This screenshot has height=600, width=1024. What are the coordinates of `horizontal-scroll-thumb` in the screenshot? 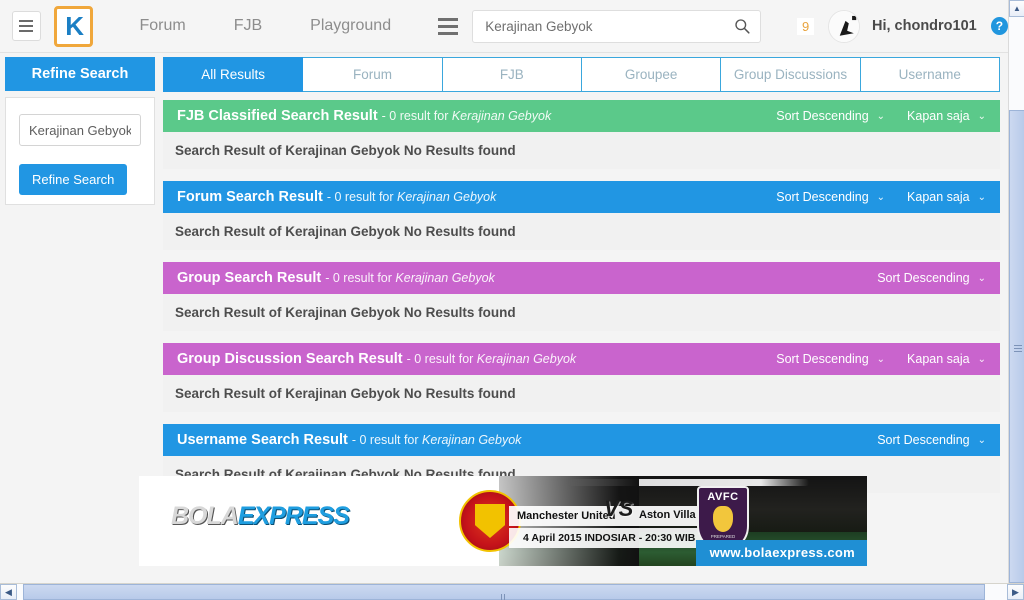 It's located at (504, 592).